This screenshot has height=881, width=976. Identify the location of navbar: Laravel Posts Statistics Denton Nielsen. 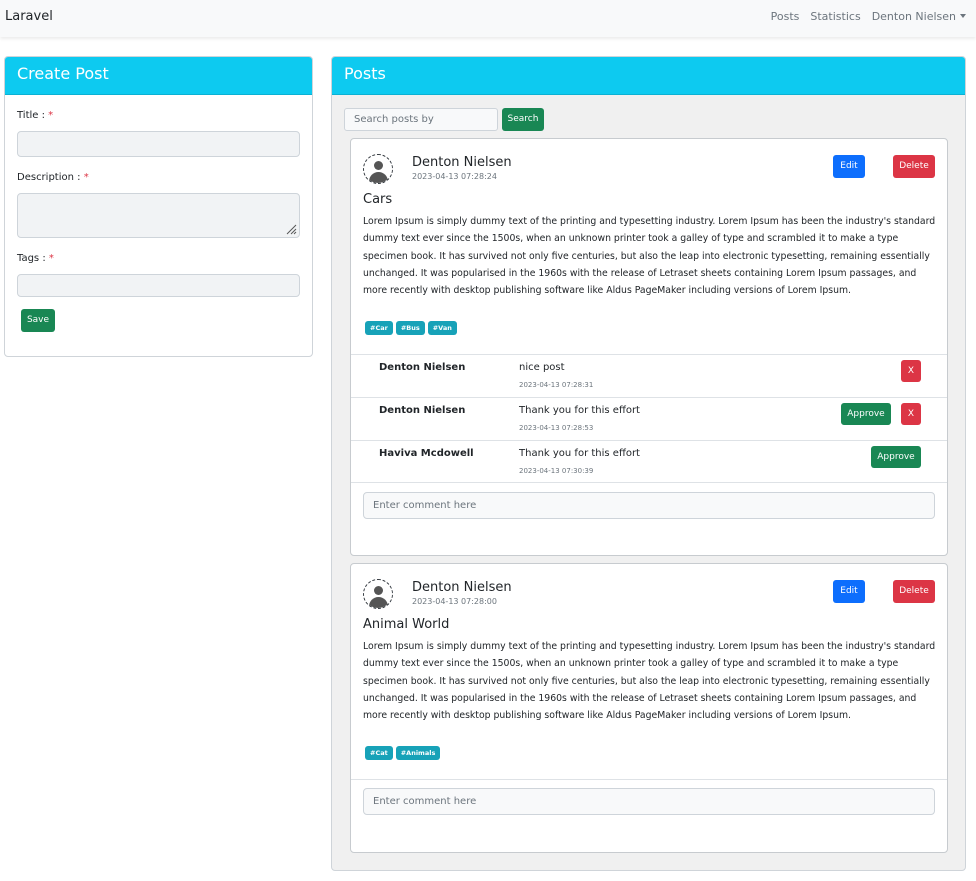
(488, 18).